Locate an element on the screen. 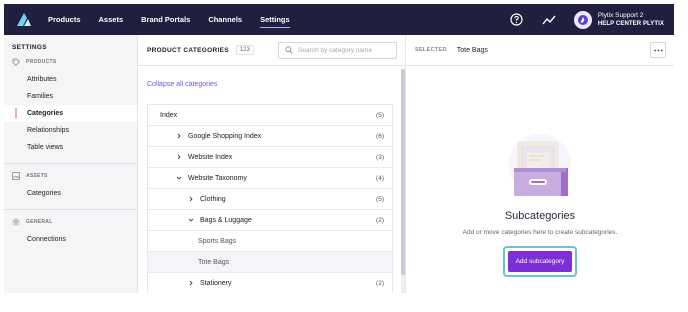  category-label: Google Shopping Index is located at coordinates (225, 136).